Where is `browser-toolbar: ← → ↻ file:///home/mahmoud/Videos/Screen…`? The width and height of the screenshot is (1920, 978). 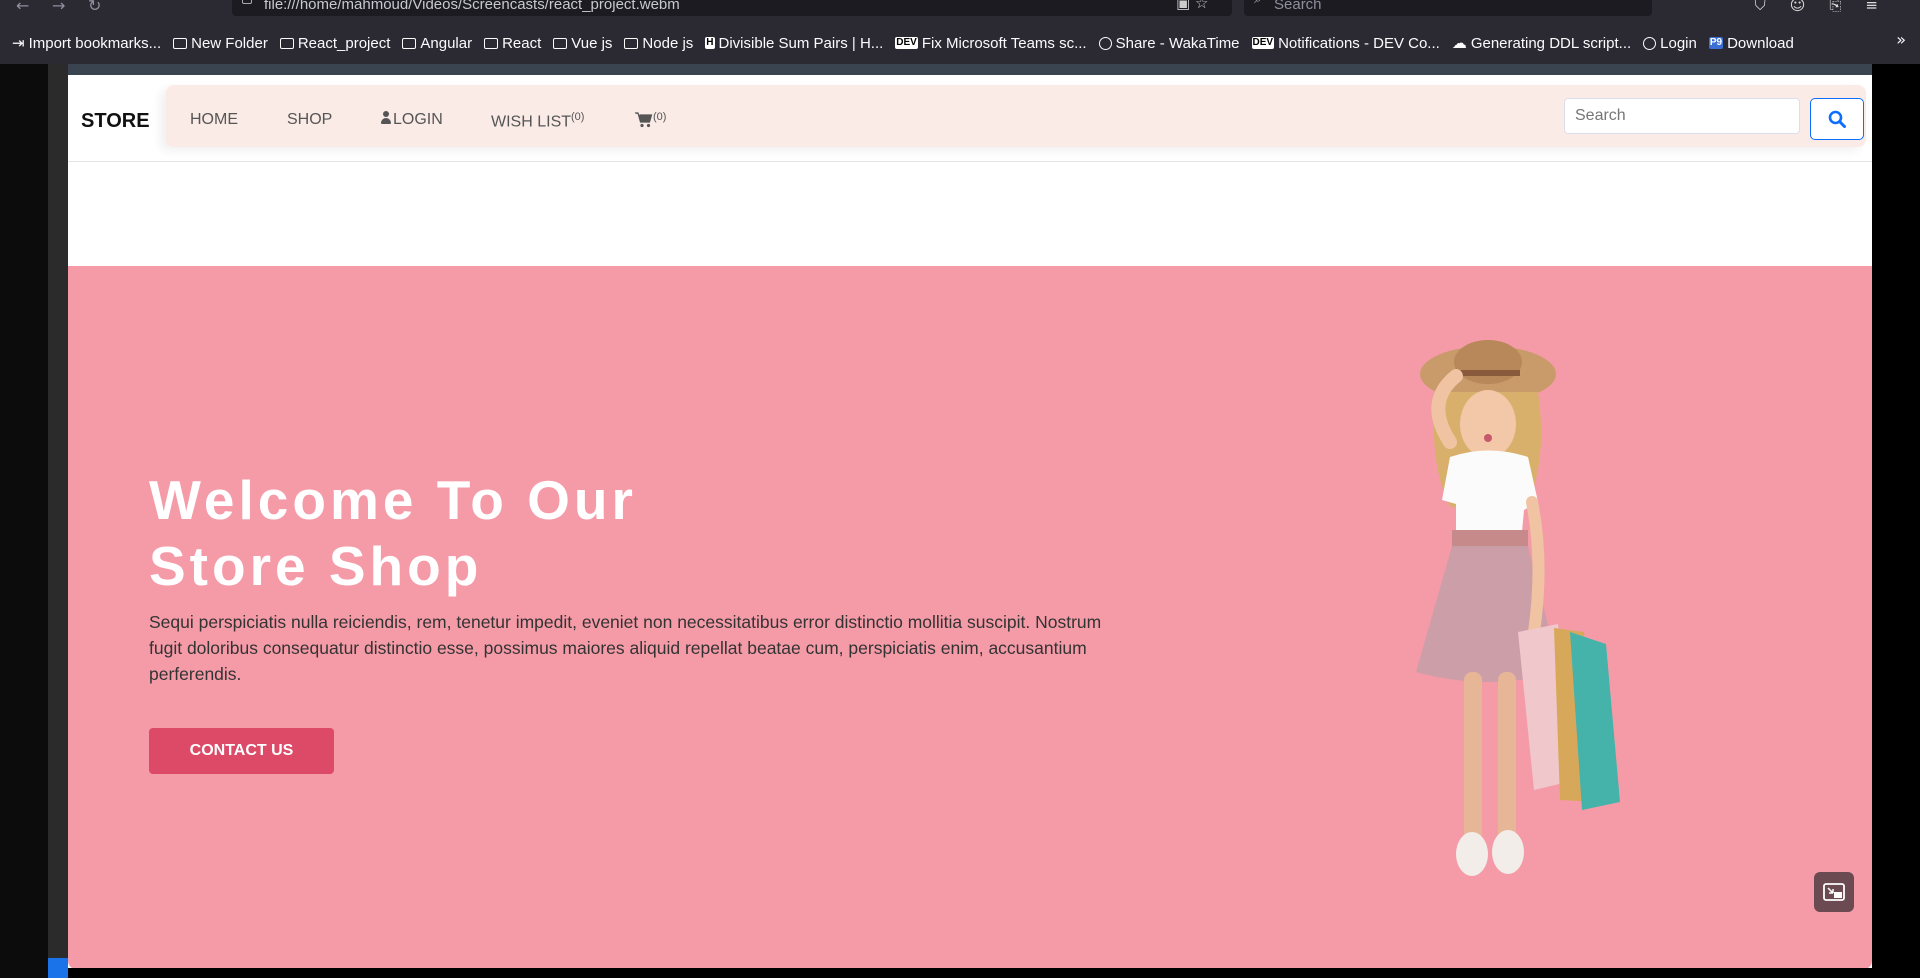 browser-toolbar: ← → ↻ file:///home/mahmoud/Videos/Screen… is located at coordinates (960, 32).